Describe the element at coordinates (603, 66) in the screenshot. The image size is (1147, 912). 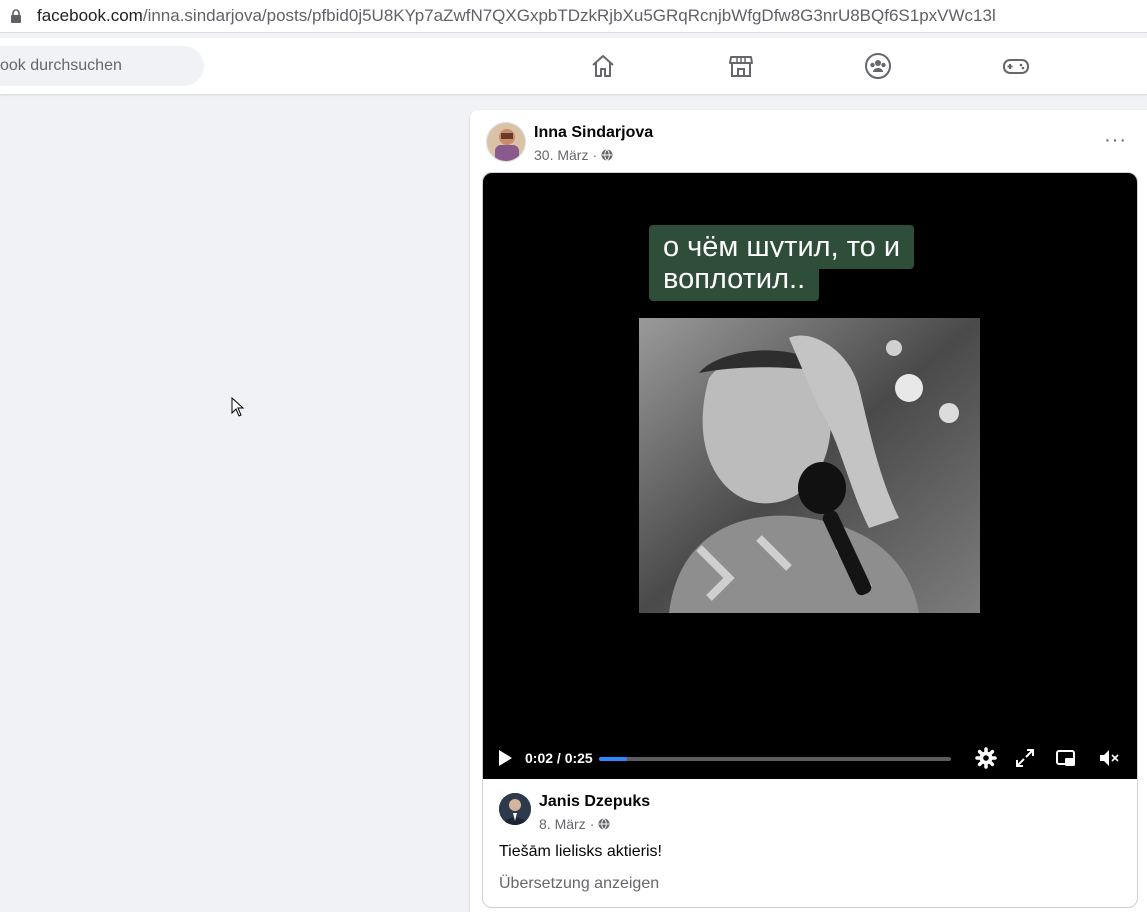
I see `home-icon` at that location.